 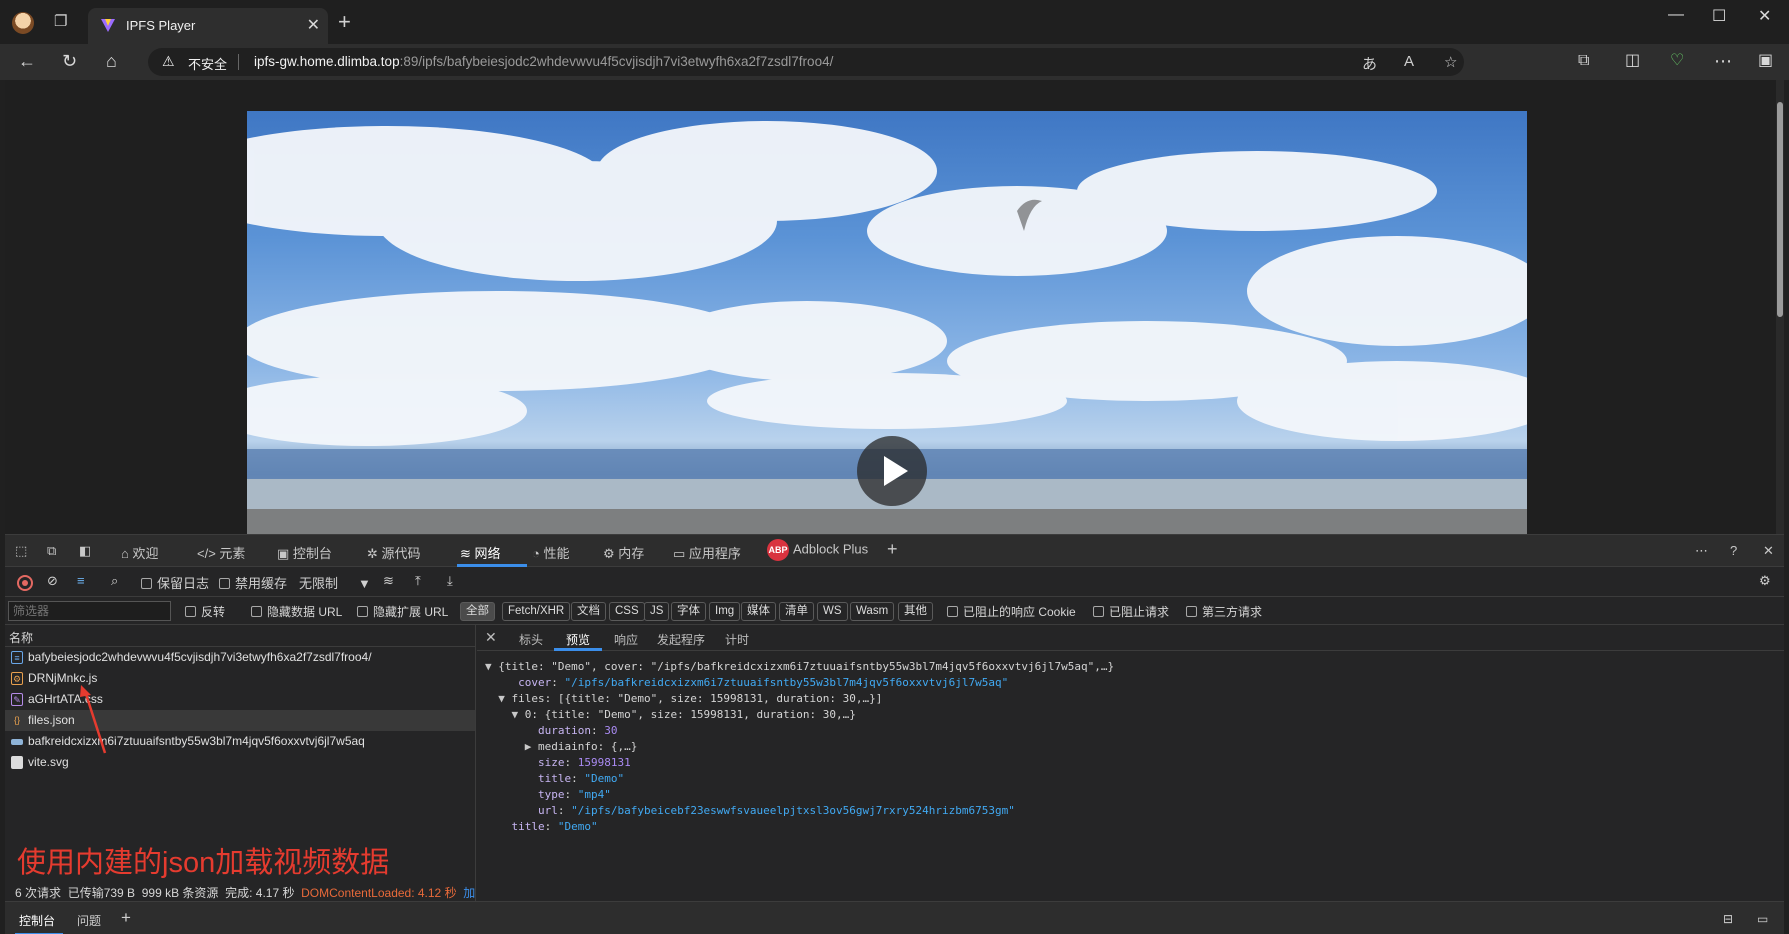 What do you see at coordinates (588, 611) in the screenshot?
I see `type-filter-doc: 文档` at bounding box center [588, 611].